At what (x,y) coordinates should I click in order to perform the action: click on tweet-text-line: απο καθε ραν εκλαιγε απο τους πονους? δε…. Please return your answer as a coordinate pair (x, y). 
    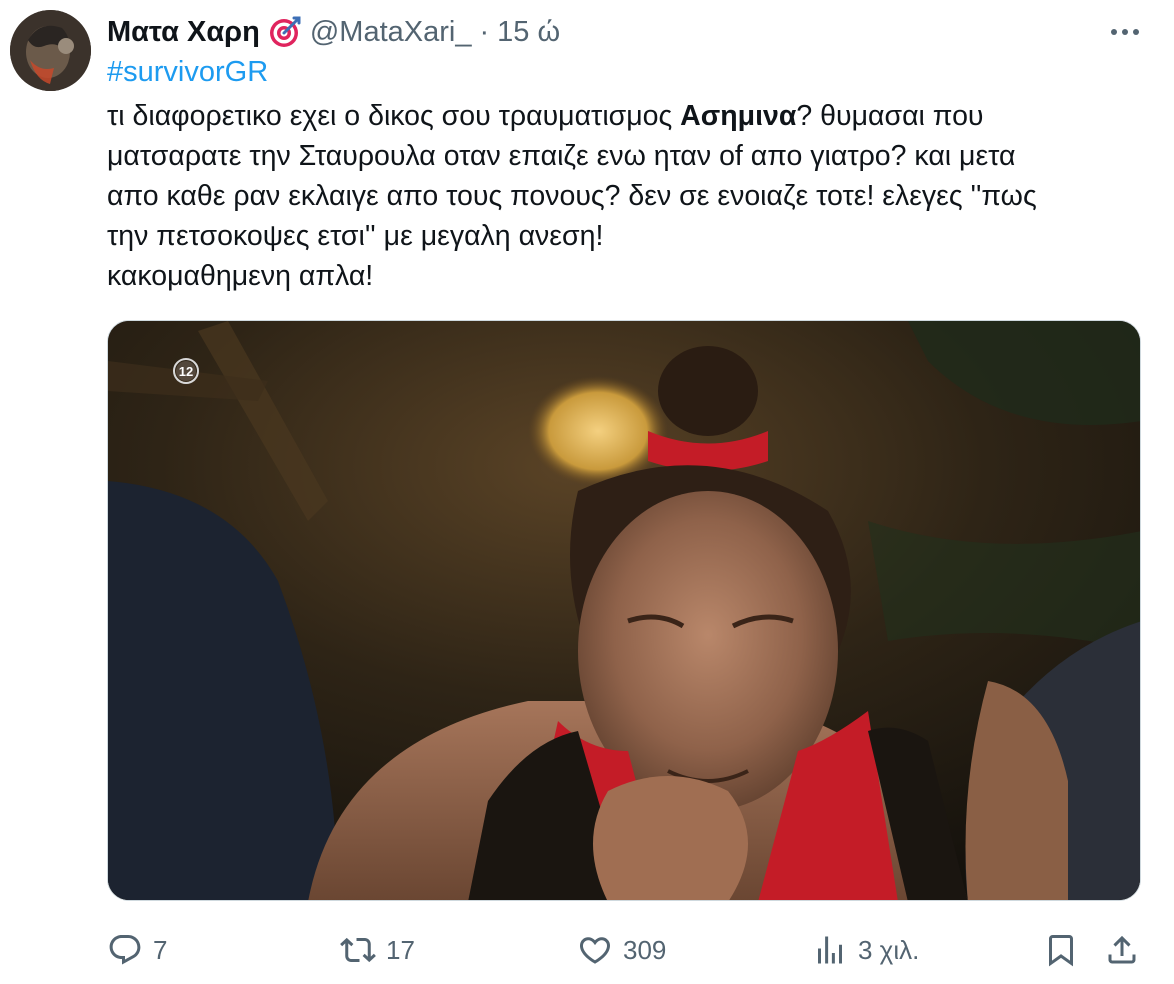
    Looking at the image, I should click on (572, 196).